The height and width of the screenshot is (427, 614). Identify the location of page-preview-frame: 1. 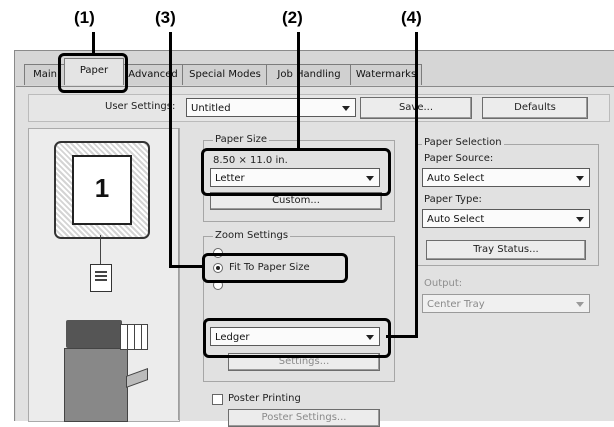
(102, 190).